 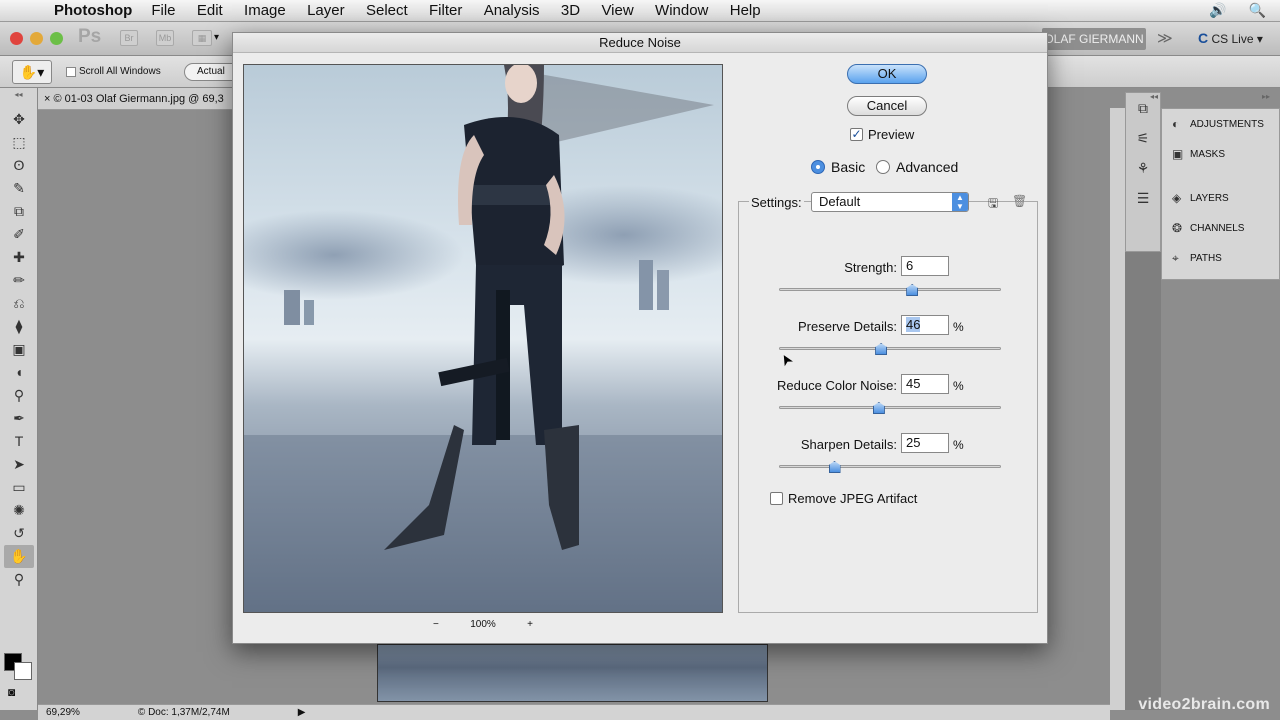 What do you see at coordinates (23, 671) in the screenshot?
I see `background-color-swatch` at bounding box center [23, 671].